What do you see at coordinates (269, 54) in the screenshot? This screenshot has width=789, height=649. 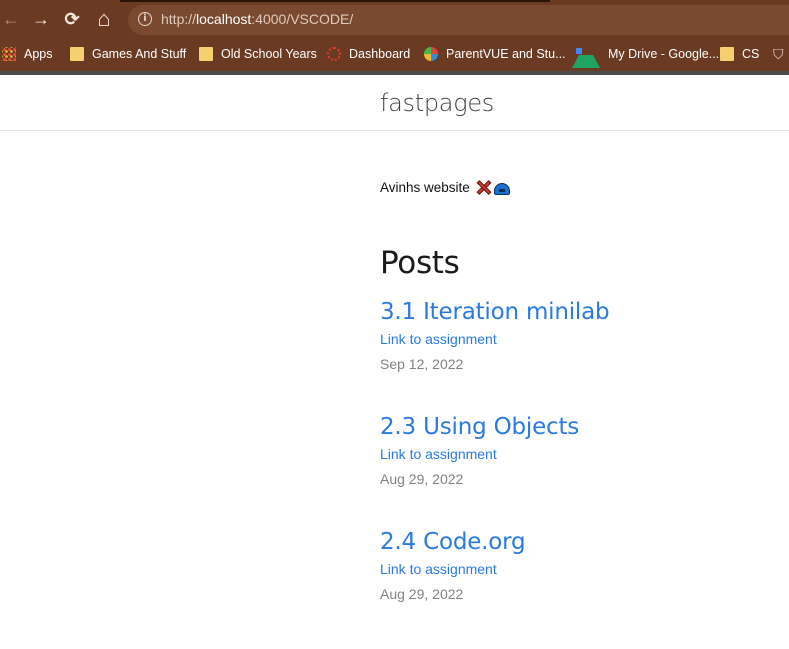 I see `bookmark-label: Old School Years` at bounding box center [269, 54].